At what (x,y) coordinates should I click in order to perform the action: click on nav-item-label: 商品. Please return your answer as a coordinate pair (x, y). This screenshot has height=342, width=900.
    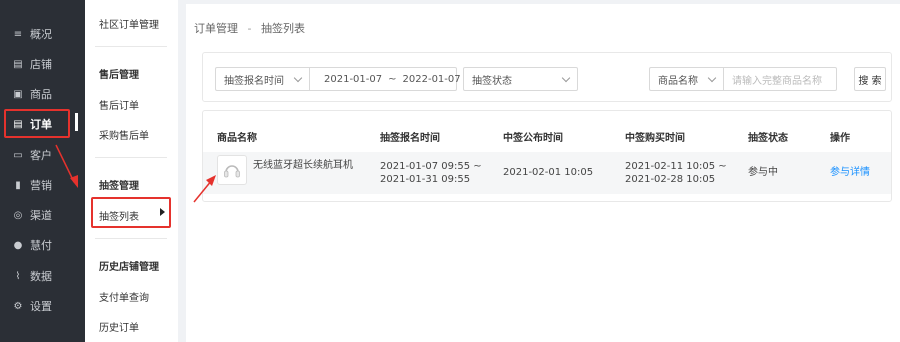
    Looking at the image, I should click on (41, 94).